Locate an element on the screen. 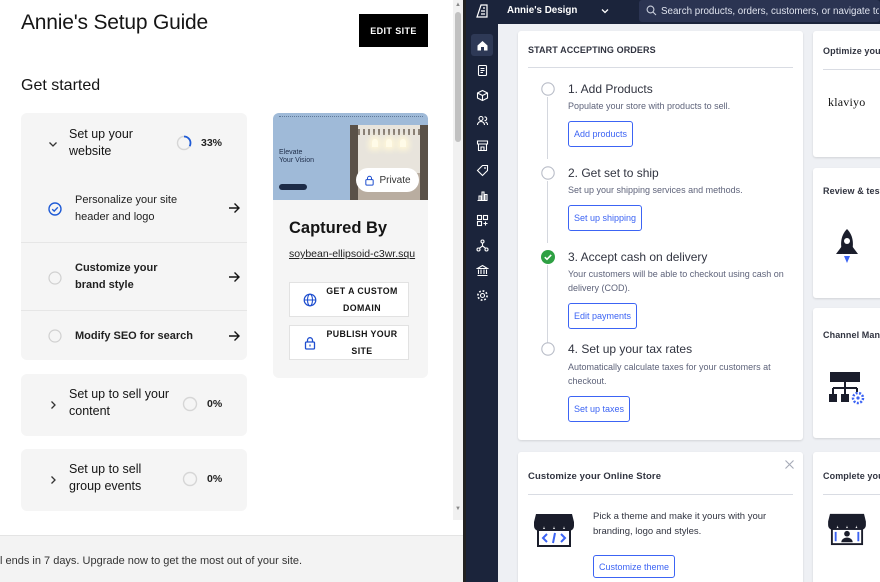 This screenshot has height=582, width=880. progress-ring-icon is located at coordinates (190, 404).